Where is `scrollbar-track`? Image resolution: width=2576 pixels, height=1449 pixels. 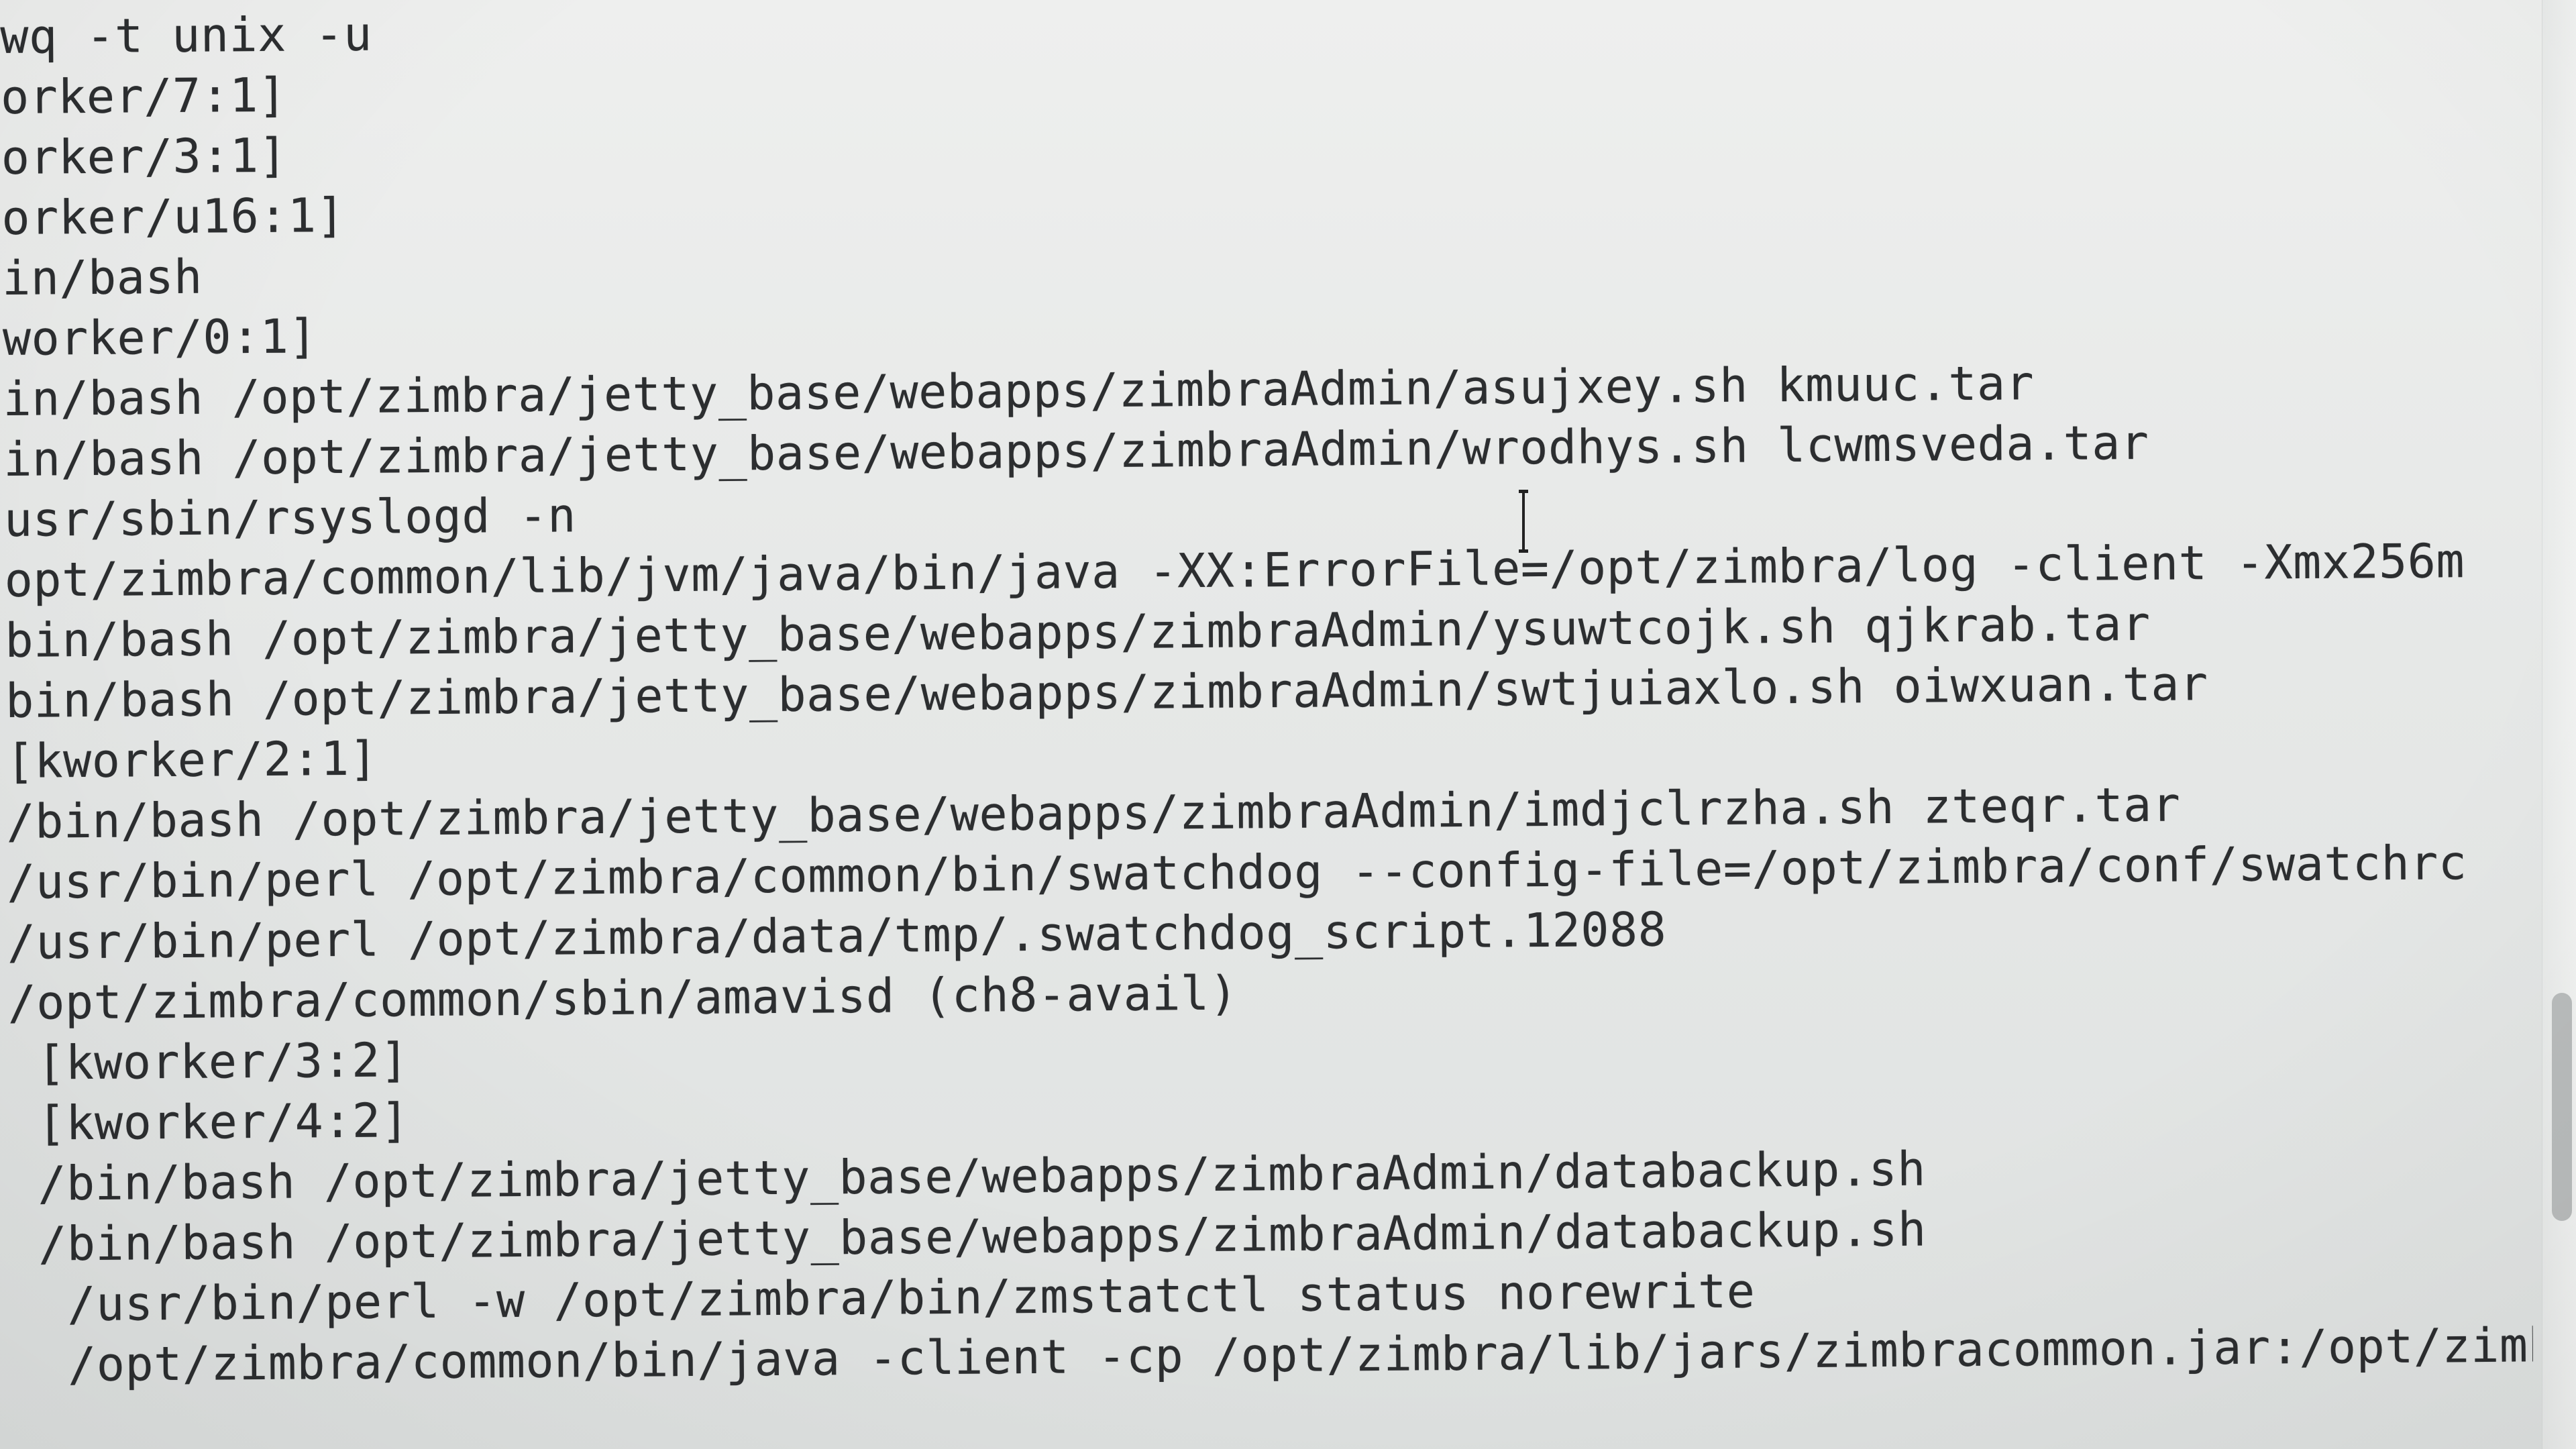 scrollbar-track is located at coordinates (2559, 724).